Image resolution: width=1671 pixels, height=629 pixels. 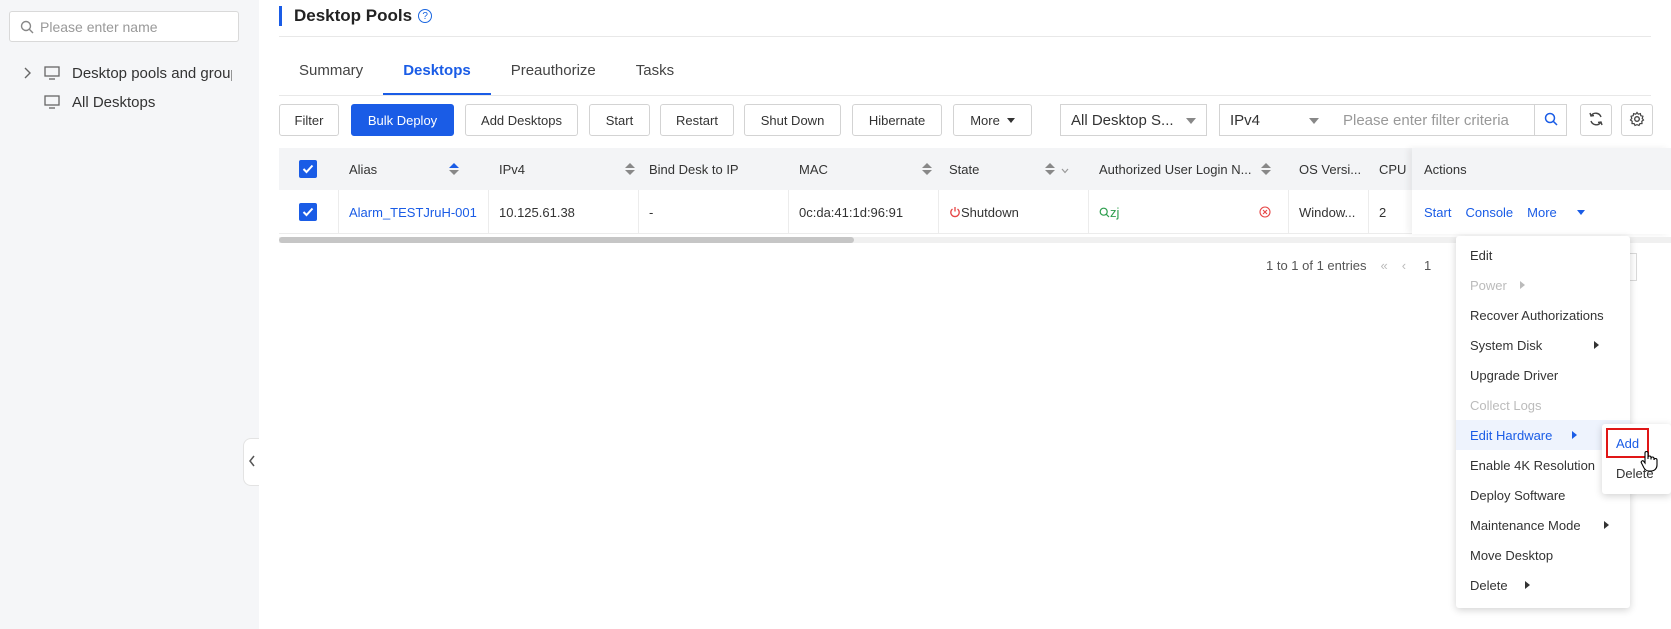 What do you see at coordinates (1542, 212) in the screenshot?
I see `more-action-label: More` at bounding box center [1542, 212].